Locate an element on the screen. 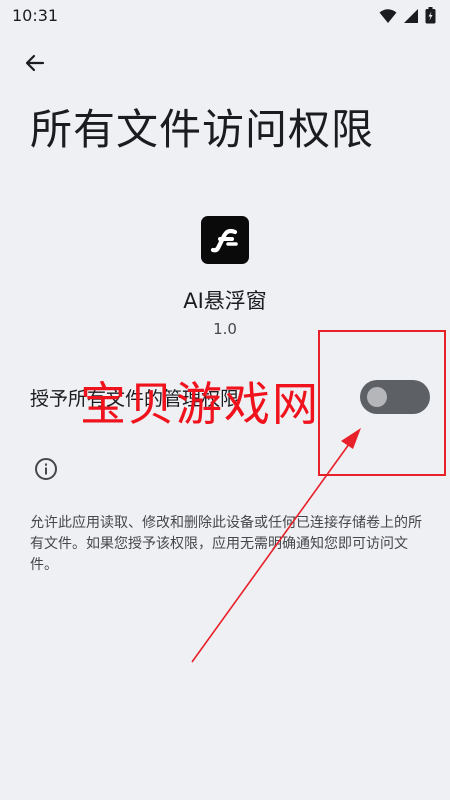 The width and height of the screenshot is (450, 800). battery-icon is located at coordinates (430, 17).